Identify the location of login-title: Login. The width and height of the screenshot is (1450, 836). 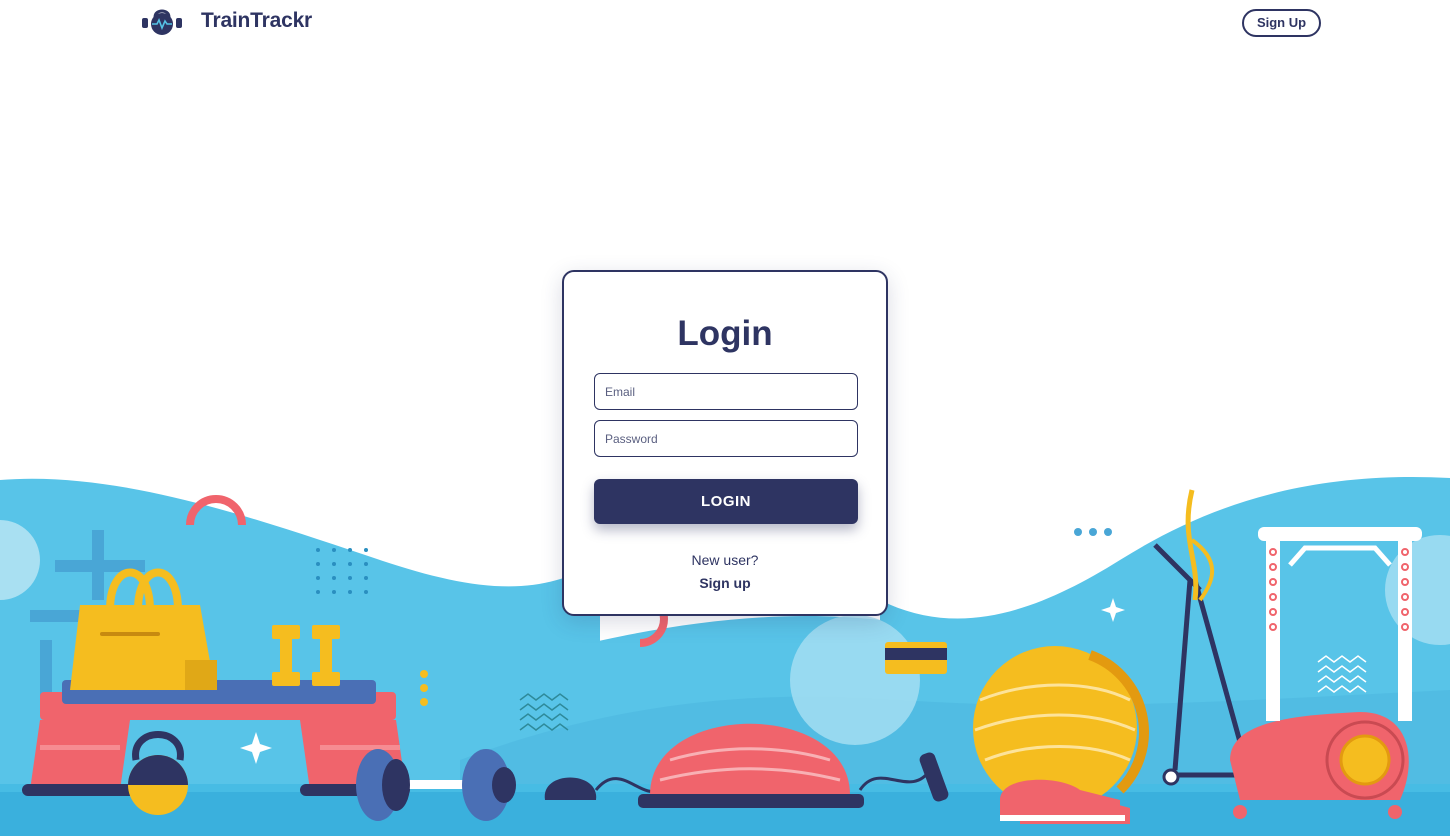
(725, 333).